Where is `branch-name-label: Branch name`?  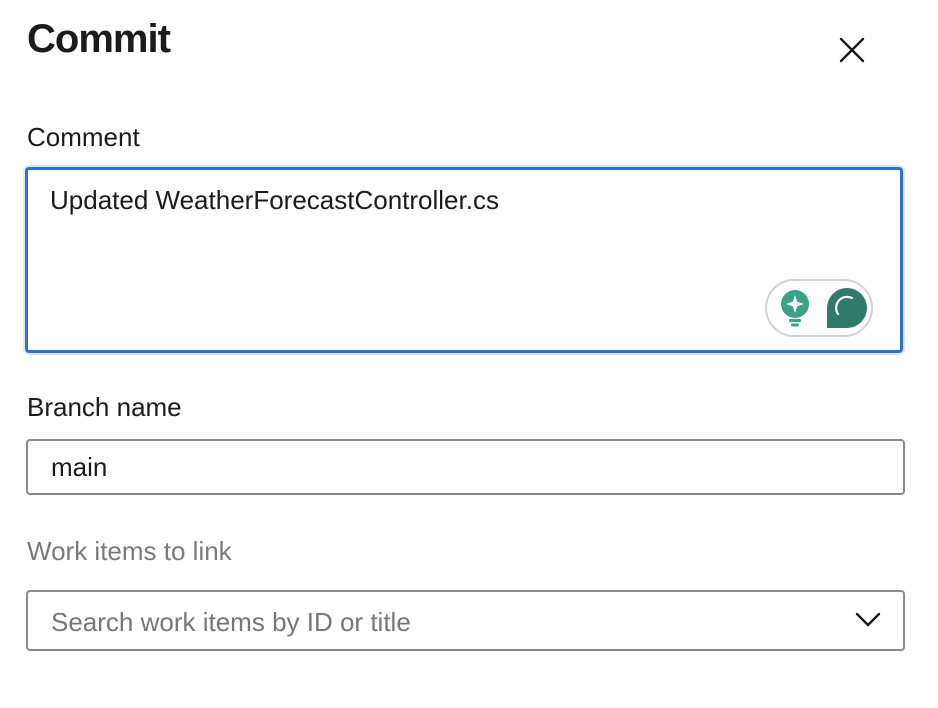
branch-name-label: Branch name is located at coordinates (104, 407).